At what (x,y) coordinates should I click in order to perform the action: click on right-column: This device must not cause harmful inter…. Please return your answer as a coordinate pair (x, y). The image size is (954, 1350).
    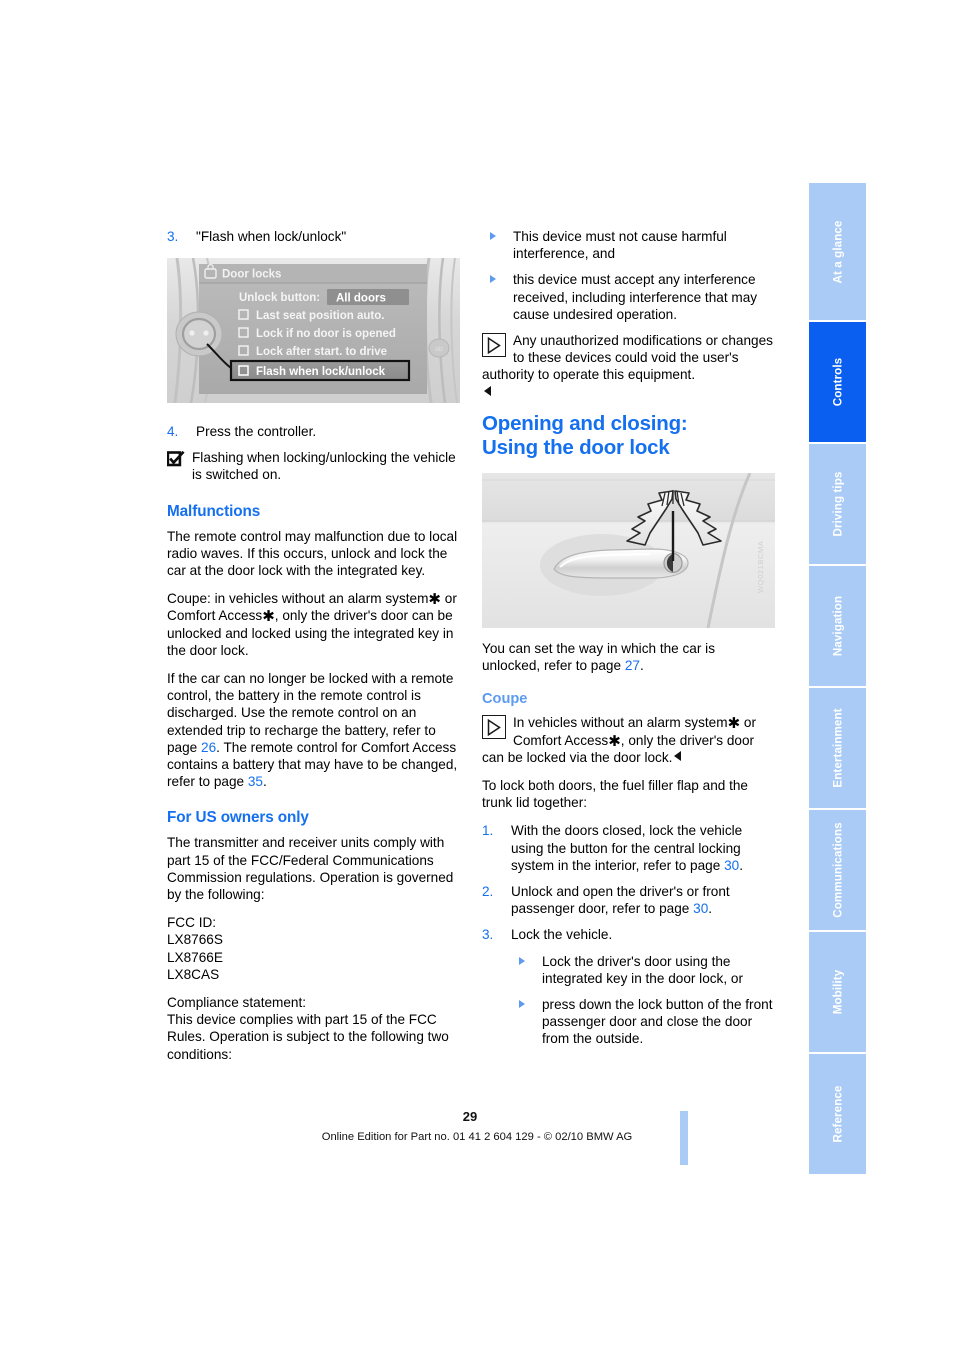
    Looking at the image, I should click on (628, 351).